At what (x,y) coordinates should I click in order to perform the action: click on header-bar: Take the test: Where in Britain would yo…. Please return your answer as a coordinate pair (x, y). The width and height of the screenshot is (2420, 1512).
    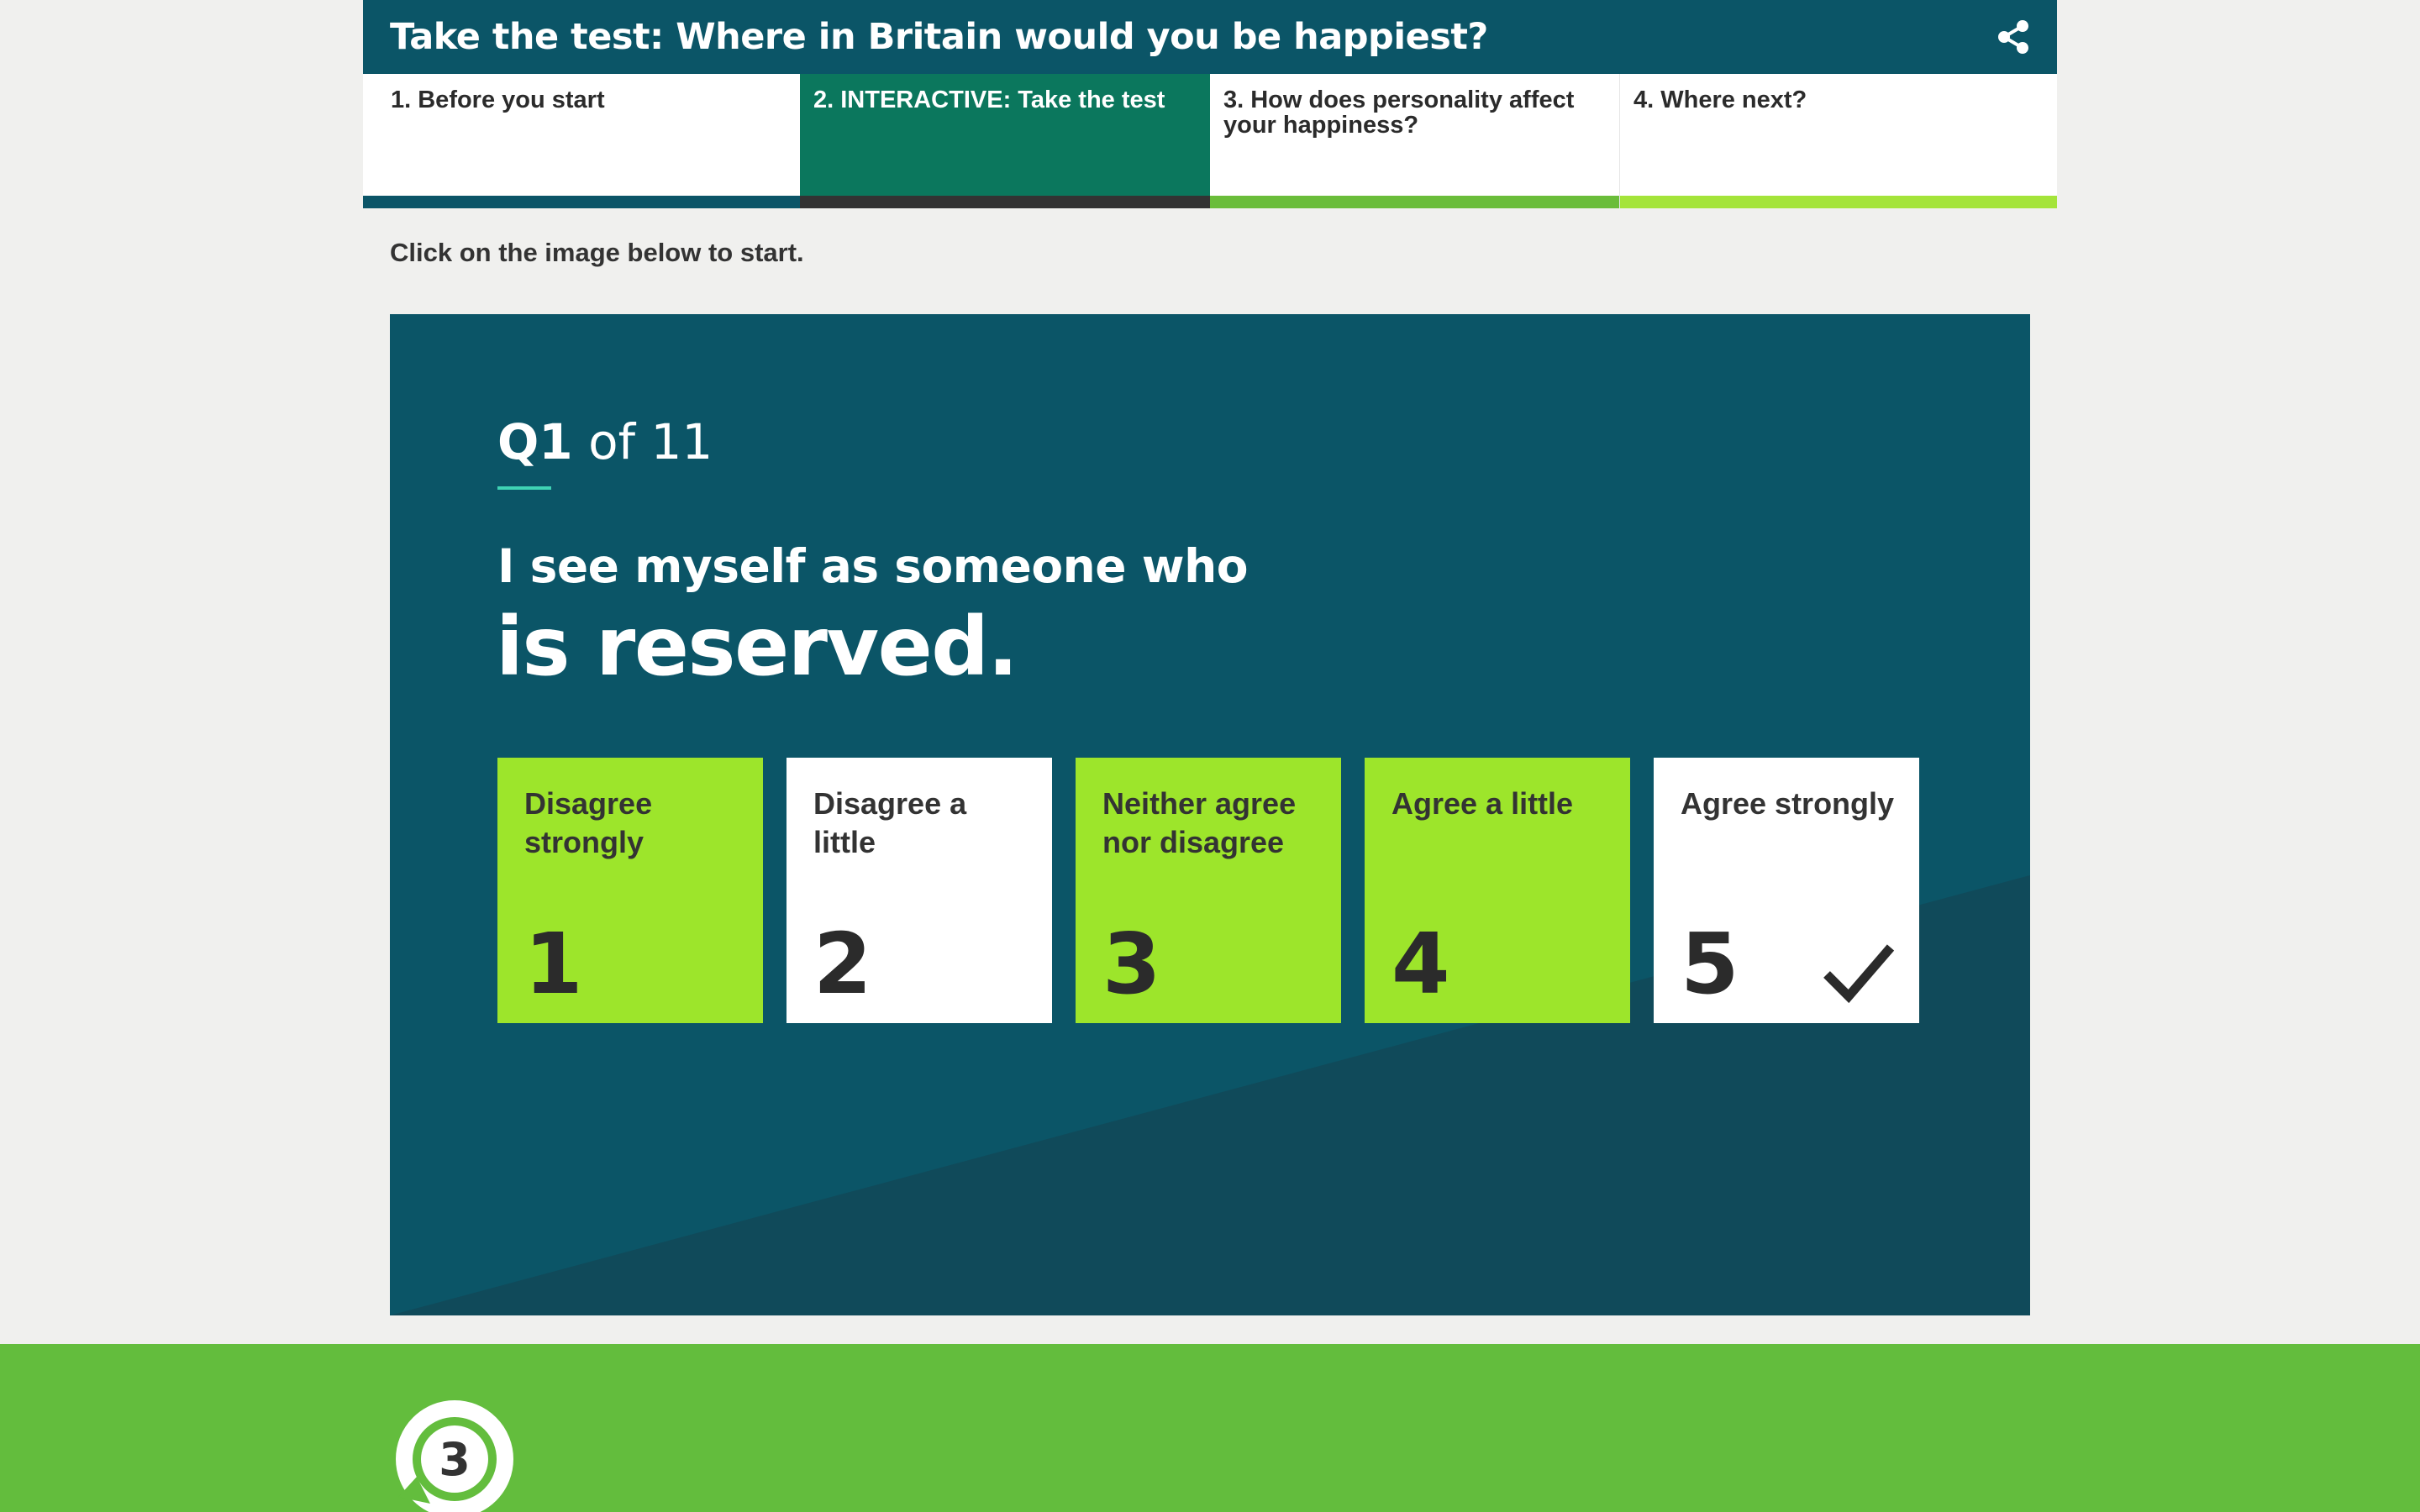
    Looking at the image, I should click on (1210, 37).